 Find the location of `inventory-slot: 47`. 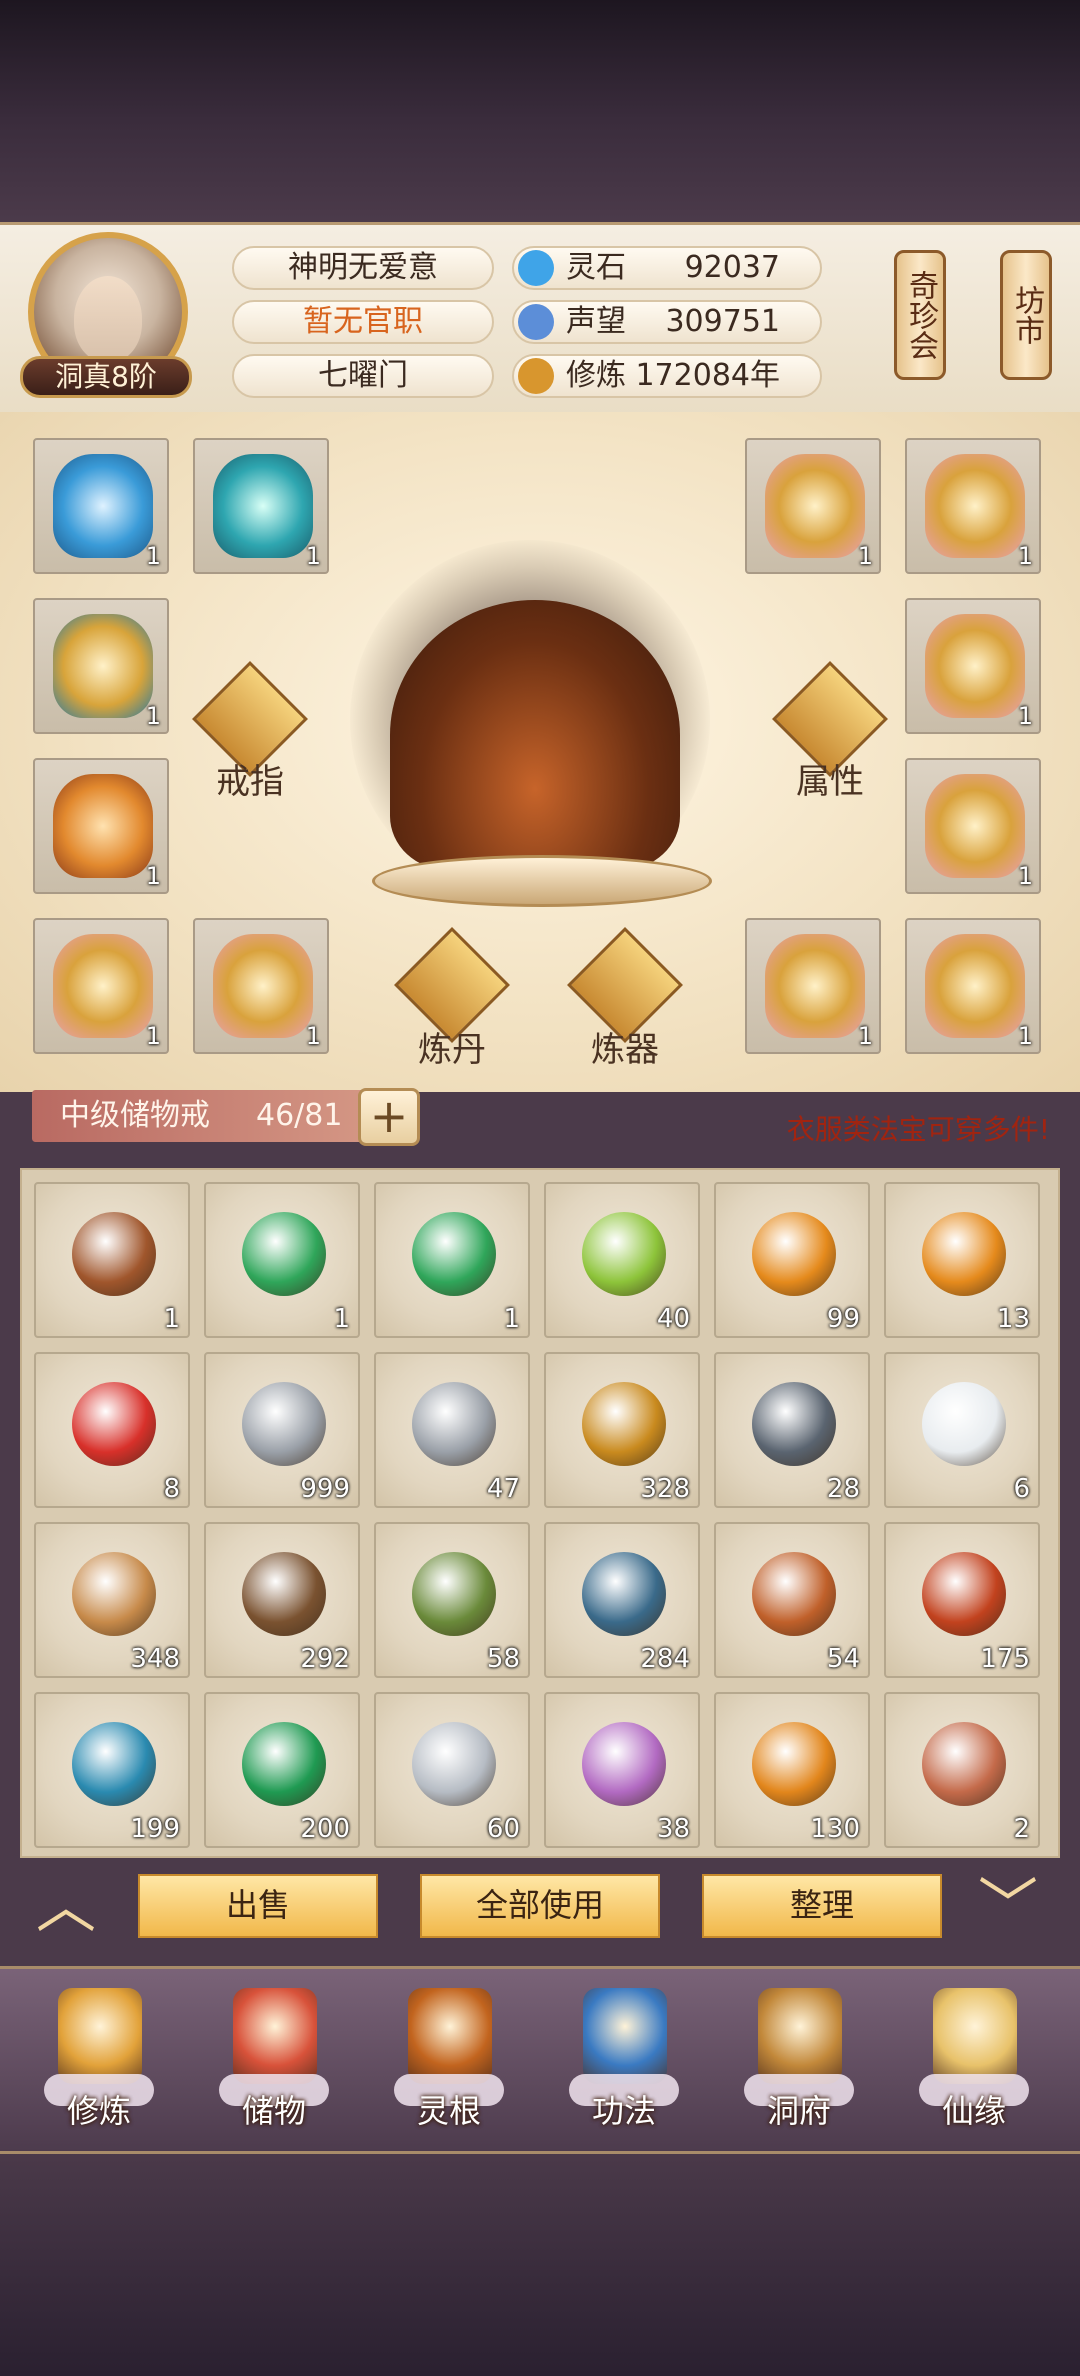

inventory-slot: 47 is located at coordinates (452, 1430).